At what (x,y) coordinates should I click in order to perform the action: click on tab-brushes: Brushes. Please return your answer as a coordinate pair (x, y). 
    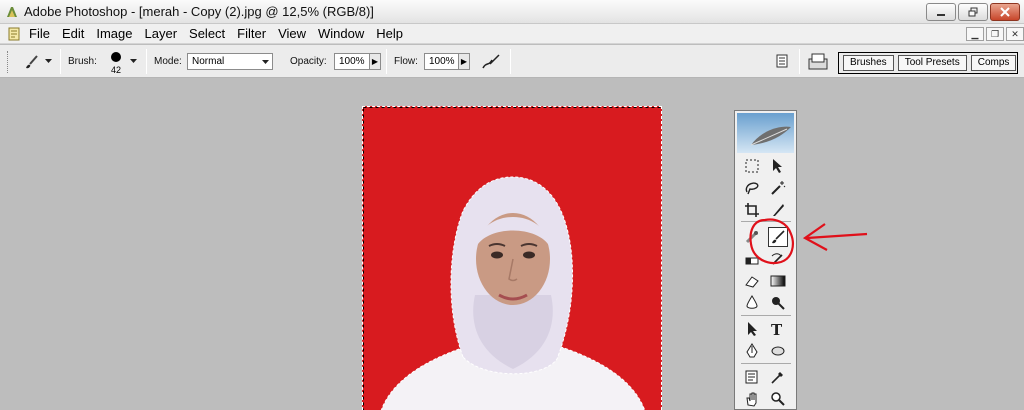
    Looking at the image, I should click on (868, 63).